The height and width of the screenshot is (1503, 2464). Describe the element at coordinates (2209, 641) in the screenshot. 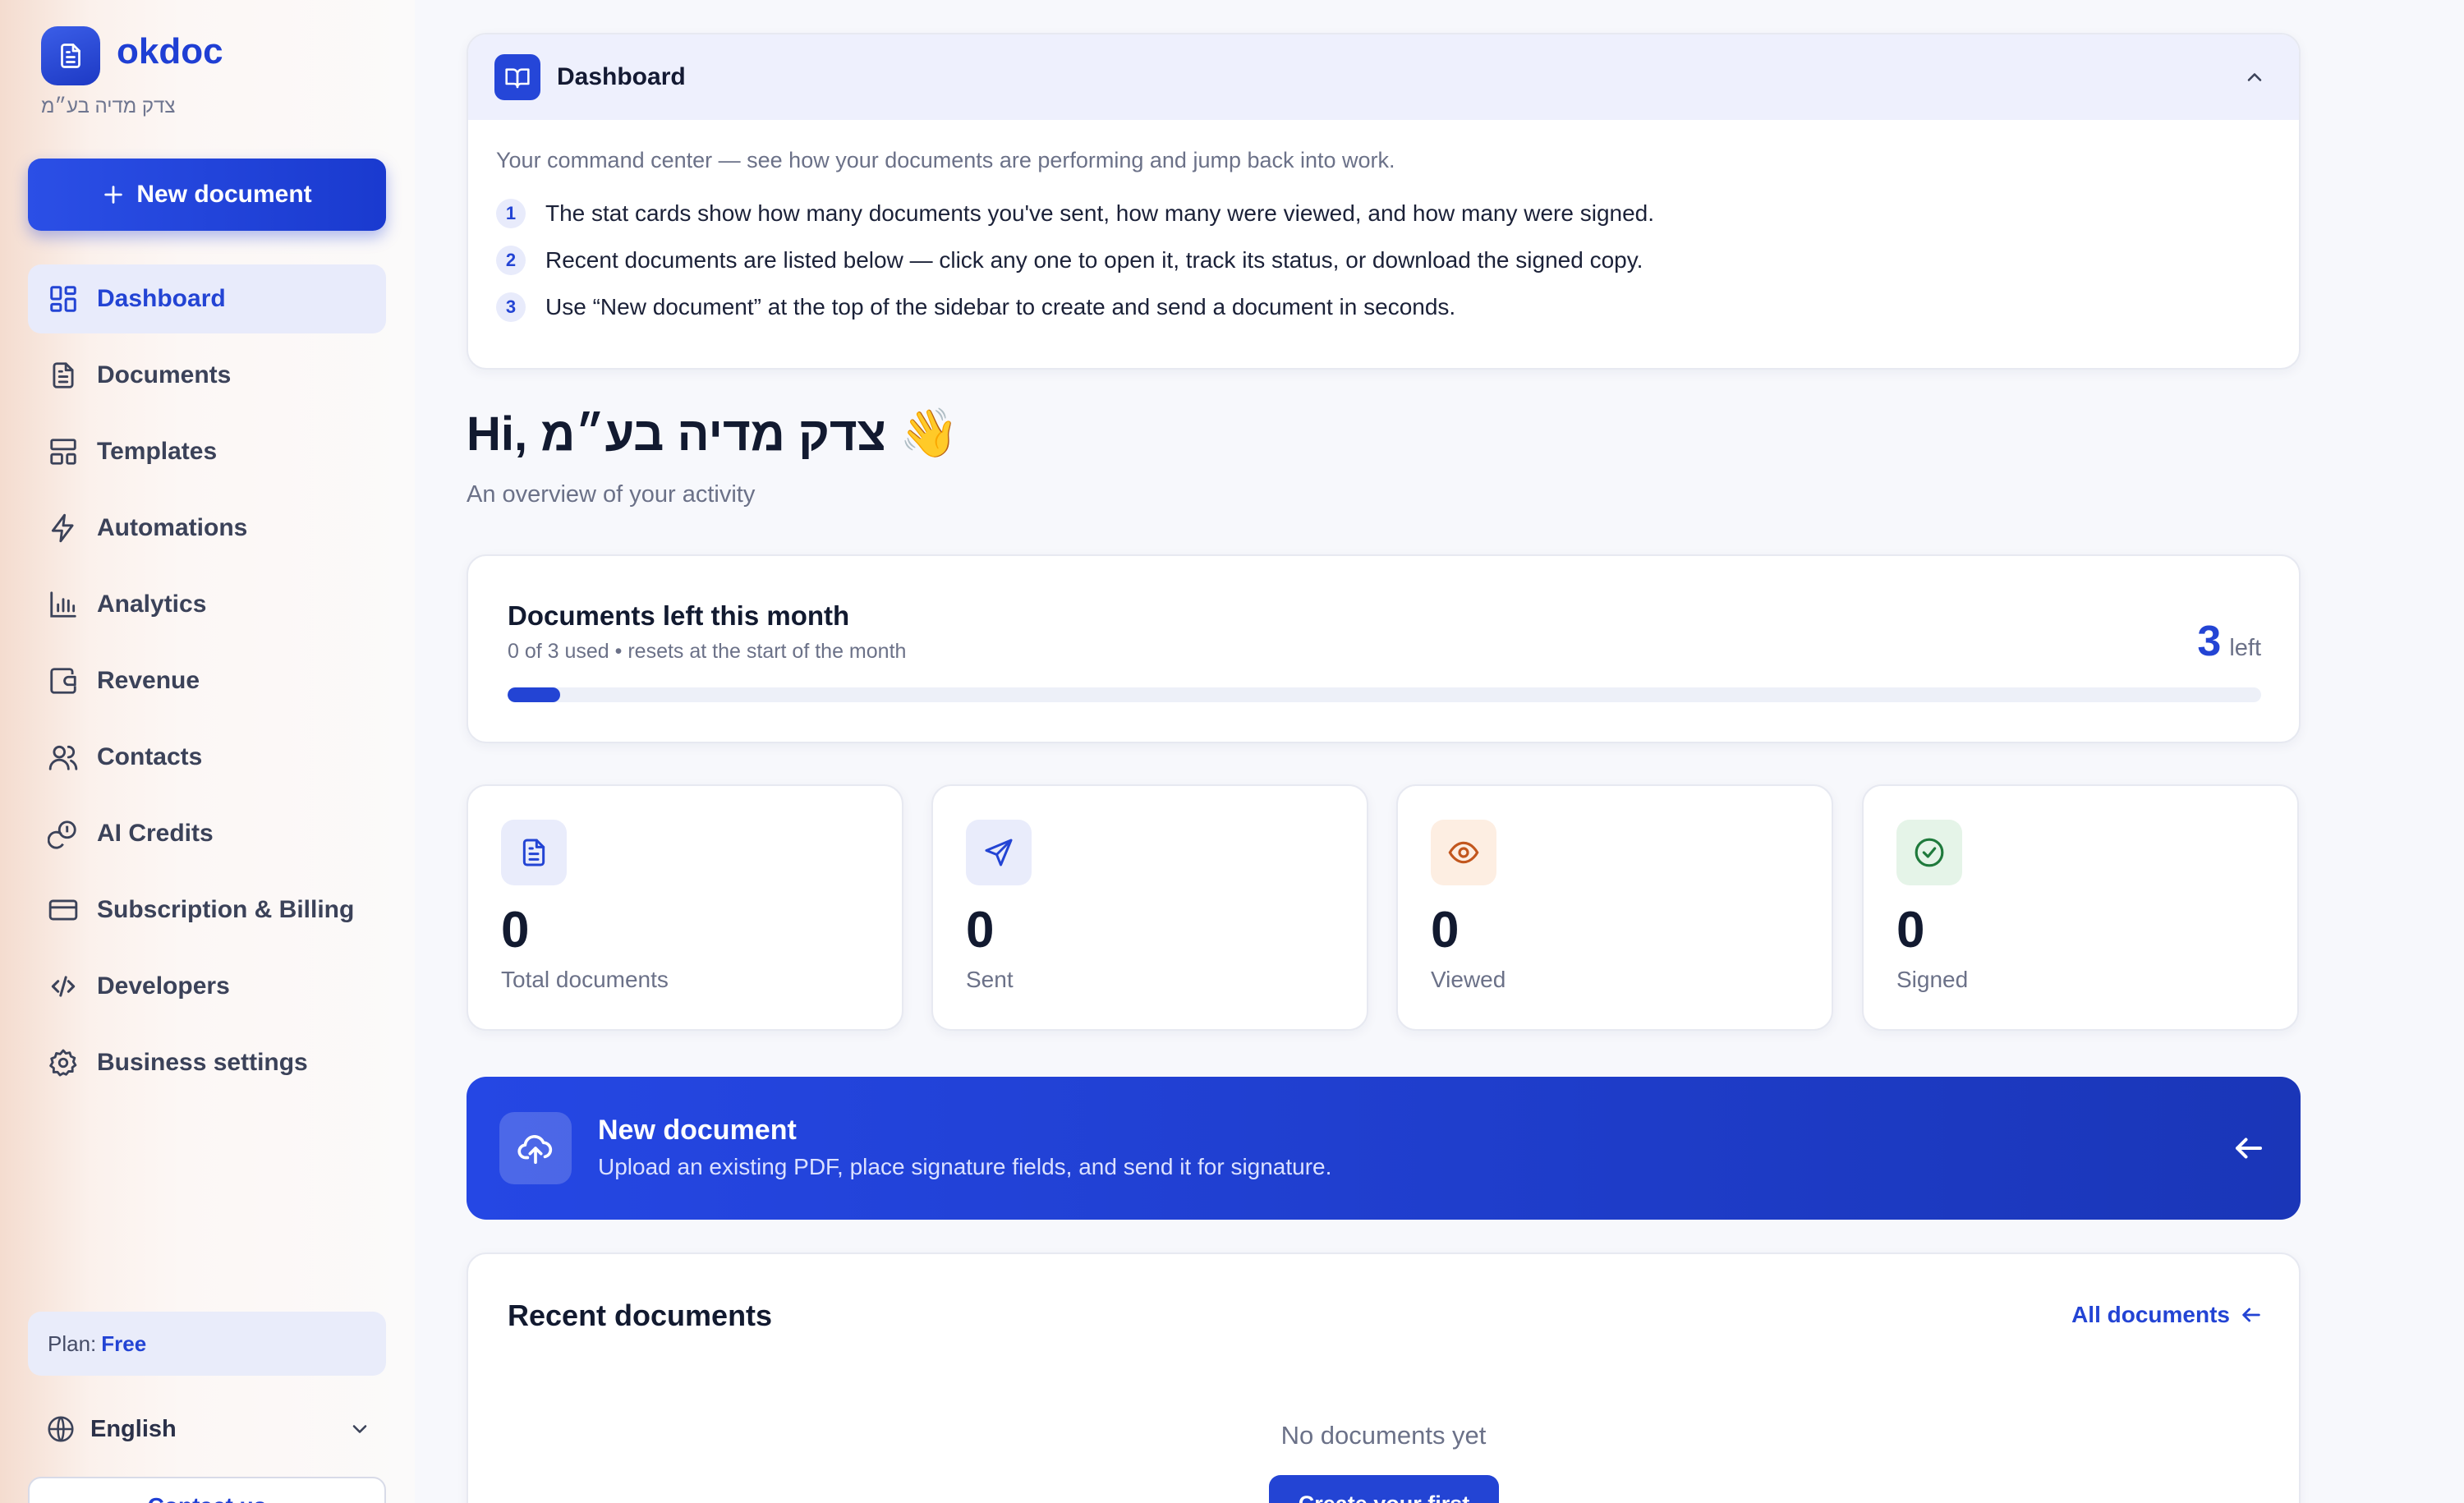

I see `quota-remaining-count: 3` at that location.